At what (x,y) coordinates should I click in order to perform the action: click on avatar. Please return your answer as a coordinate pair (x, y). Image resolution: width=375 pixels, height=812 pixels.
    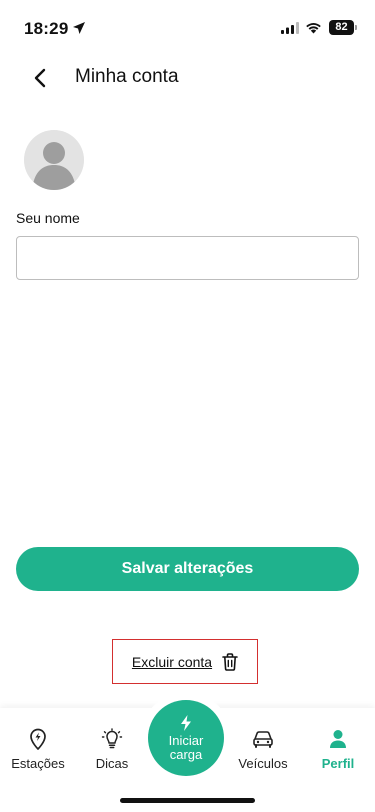
    Looking at the image, I should click on (54, 160).